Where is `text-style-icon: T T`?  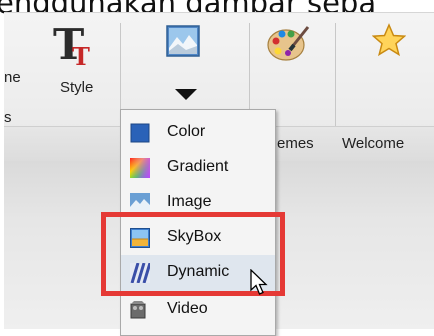
text-style-icon: T T is located at coordinates (71, 43).